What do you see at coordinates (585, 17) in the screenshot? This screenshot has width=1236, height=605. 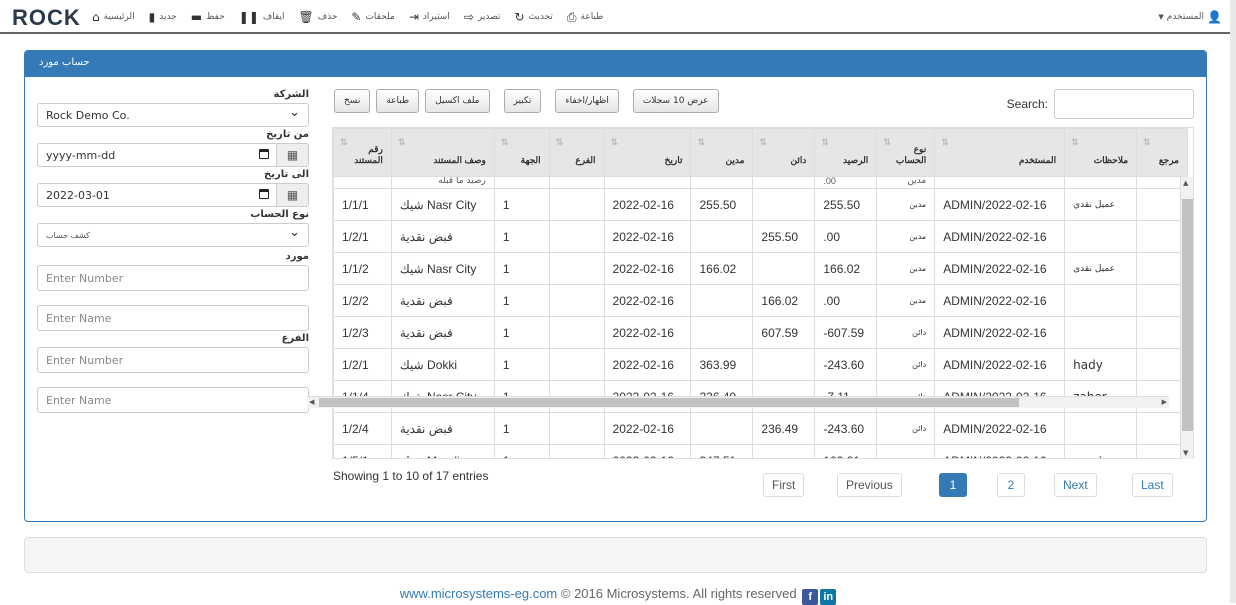 I see `menu-item-print: ⎙ طباعة` at bounding box center [585, 17].